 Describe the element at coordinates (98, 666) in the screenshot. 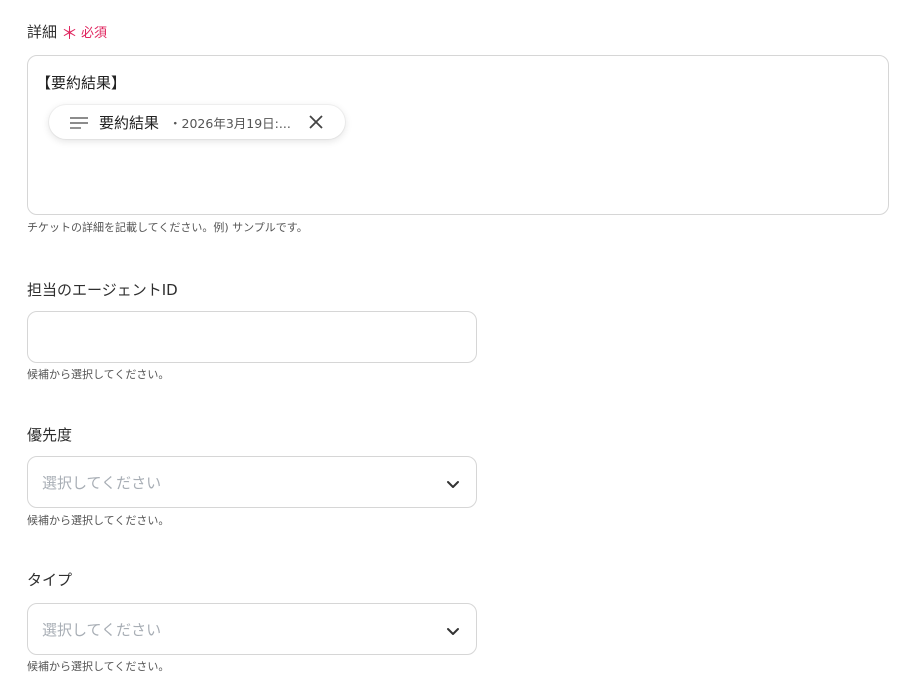

I see `type-help: 候補から選択してください。` at that location.